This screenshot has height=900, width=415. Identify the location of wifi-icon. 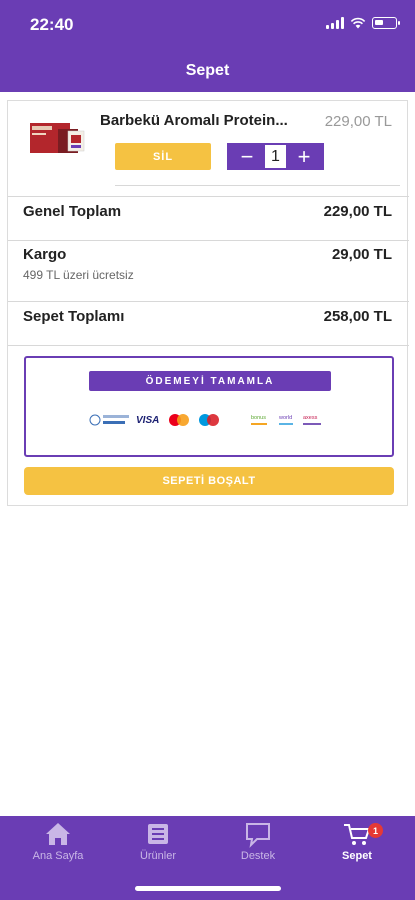
(358, 23).